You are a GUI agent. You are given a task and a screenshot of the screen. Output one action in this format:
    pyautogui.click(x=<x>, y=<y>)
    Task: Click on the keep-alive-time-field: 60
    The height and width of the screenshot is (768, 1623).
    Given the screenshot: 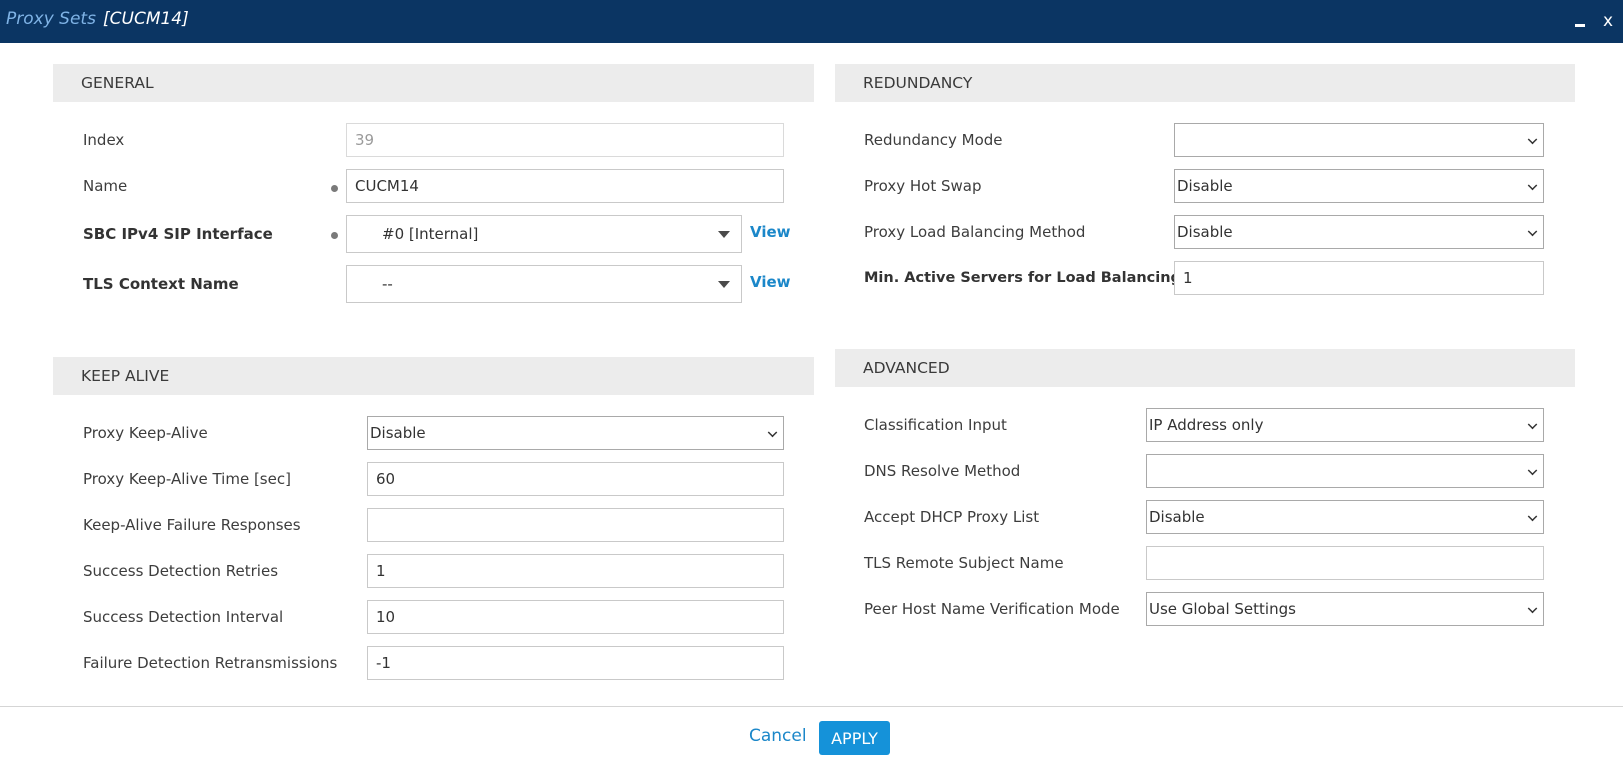 What is the action you would take?
    pyautogui.click(x=575, y=479)
    